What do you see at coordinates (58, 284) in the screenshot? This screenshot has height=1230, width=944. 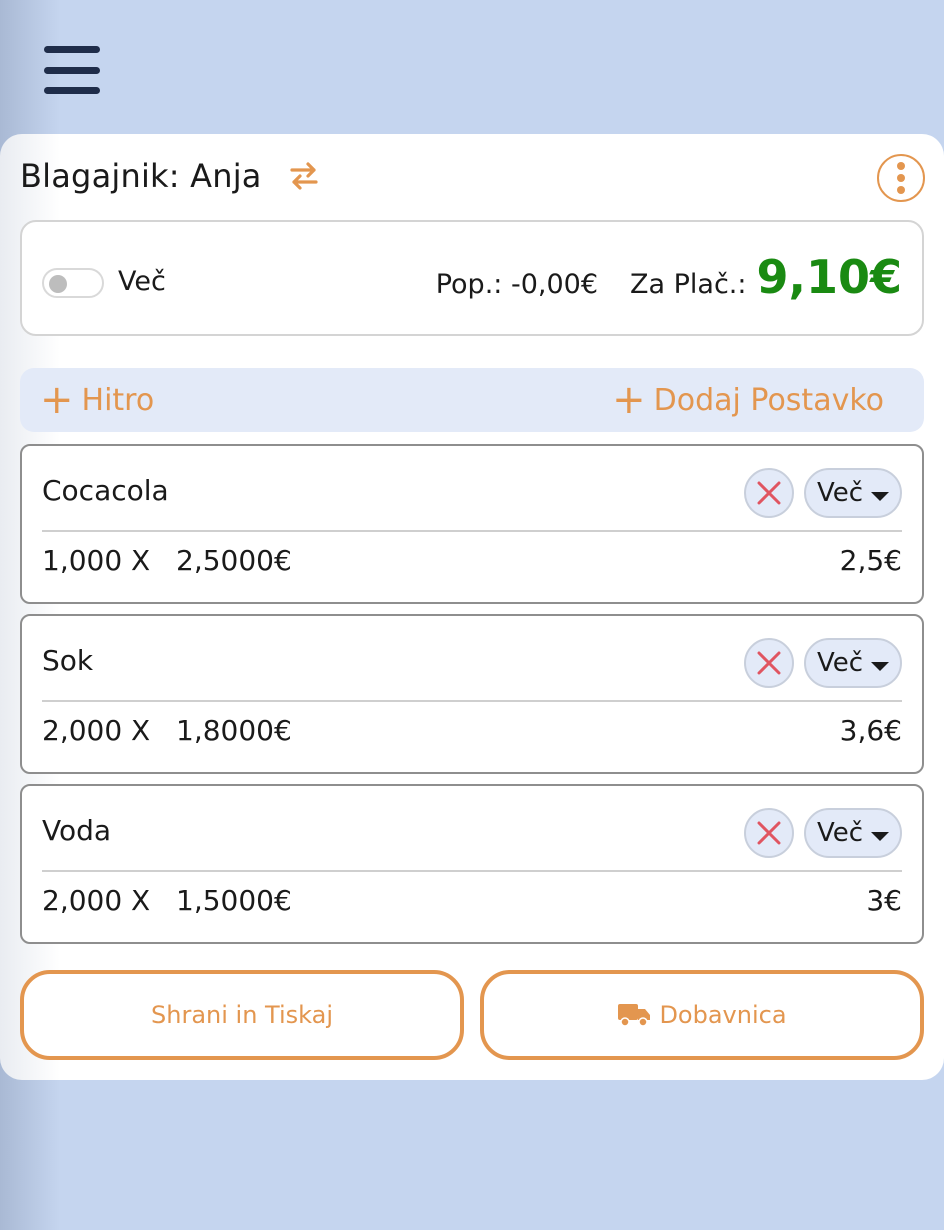 I see `toggle-knob` at bounding box center [58, 284].